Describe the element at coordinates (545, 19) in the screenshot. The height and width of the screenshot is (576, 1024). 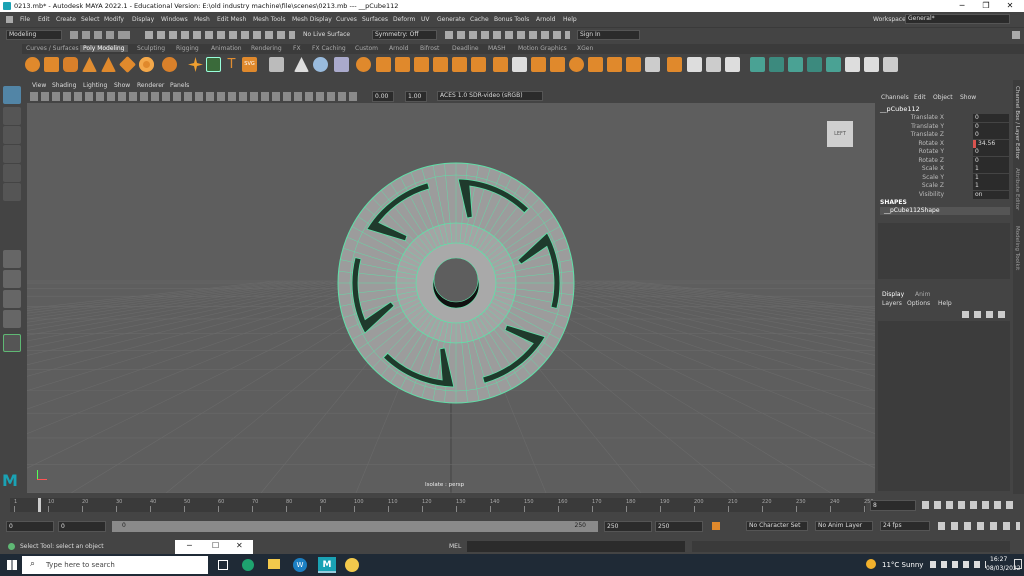
I see `menu-arnold: Arnold` at that location.